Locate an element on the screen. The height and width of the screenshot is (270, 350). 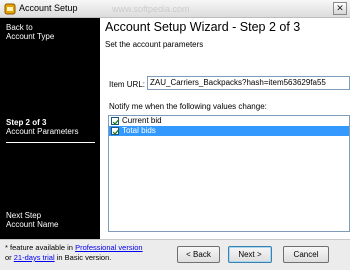
current-step-line1: Step 2 of 3 is located at coordinates (26, 122).